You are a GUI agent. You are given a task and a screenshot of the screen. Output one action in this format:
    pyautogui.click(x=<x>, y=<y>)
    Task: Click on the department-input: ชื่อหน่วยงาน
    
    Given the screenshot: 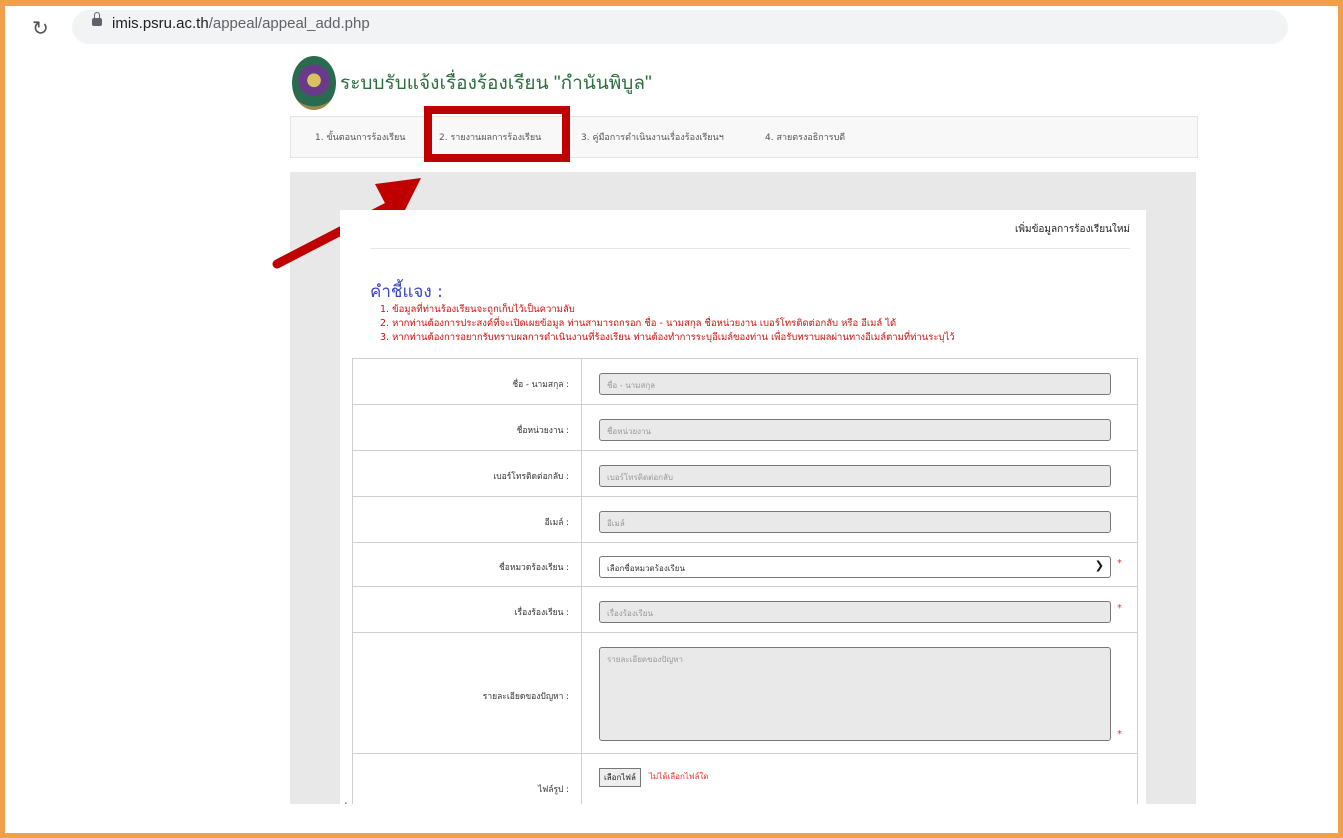 What is the action you would take?
    pyautogui.click(x=855, y=430)
    